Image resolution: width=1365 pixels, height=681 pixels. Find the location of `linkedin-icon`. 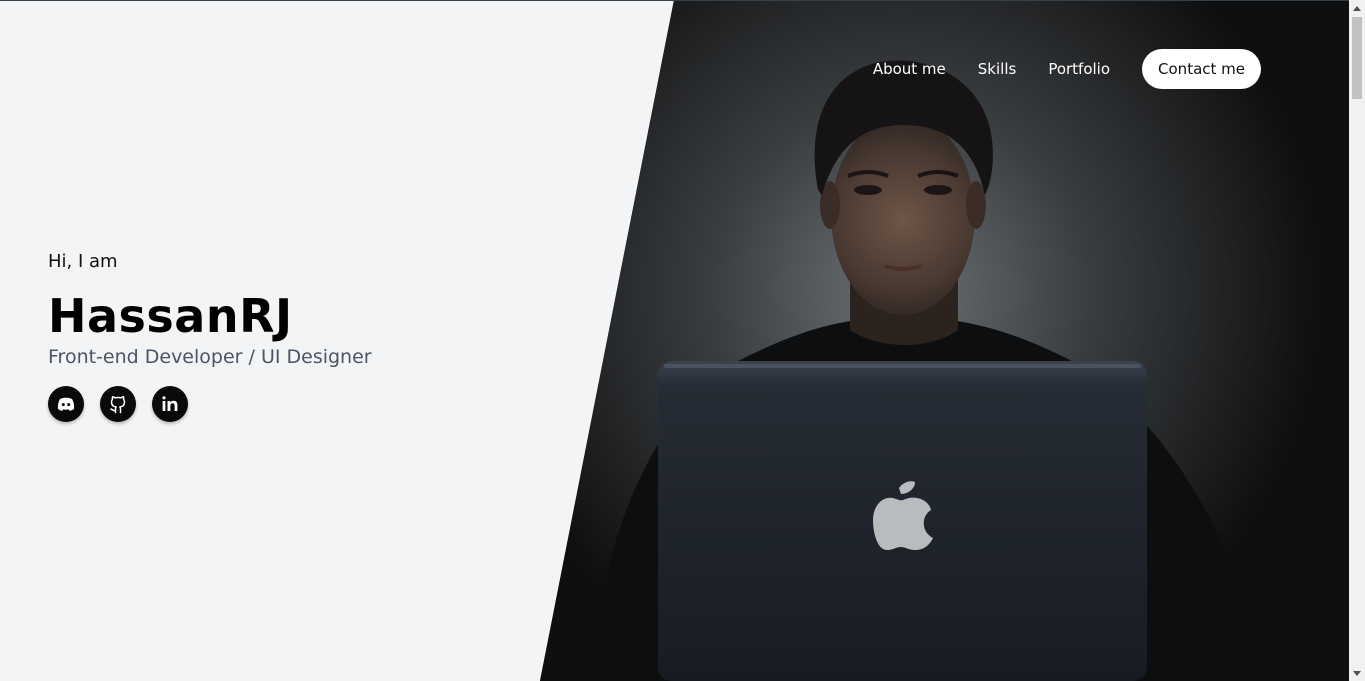

linkedin-icon is located at coordinates (170, 403).